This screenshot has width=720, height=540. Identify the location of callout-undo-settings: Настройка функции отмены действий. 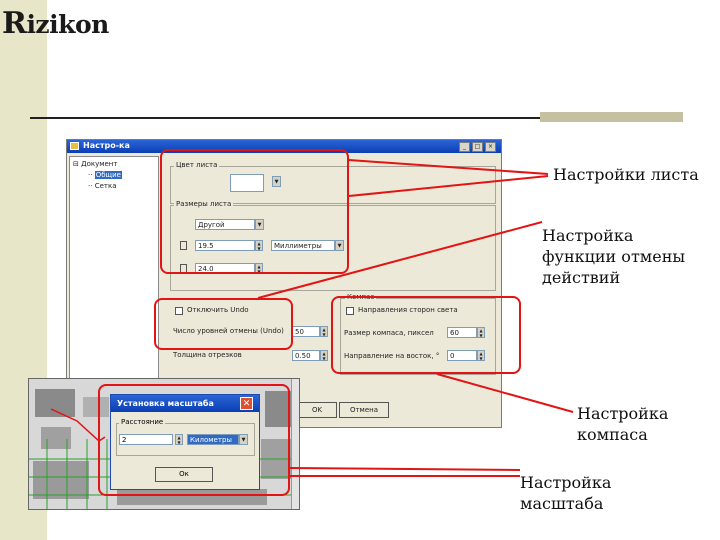
(614, 256).